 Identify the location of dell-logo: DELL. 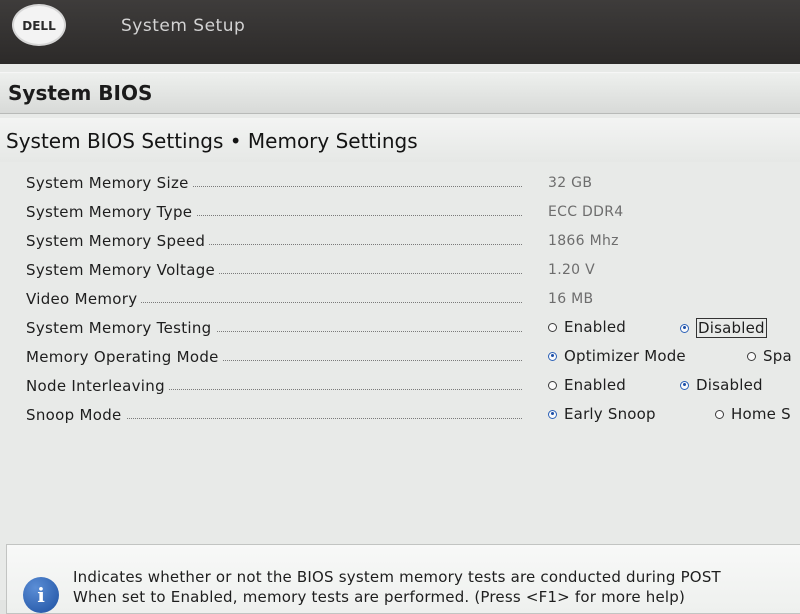
(39, 25).